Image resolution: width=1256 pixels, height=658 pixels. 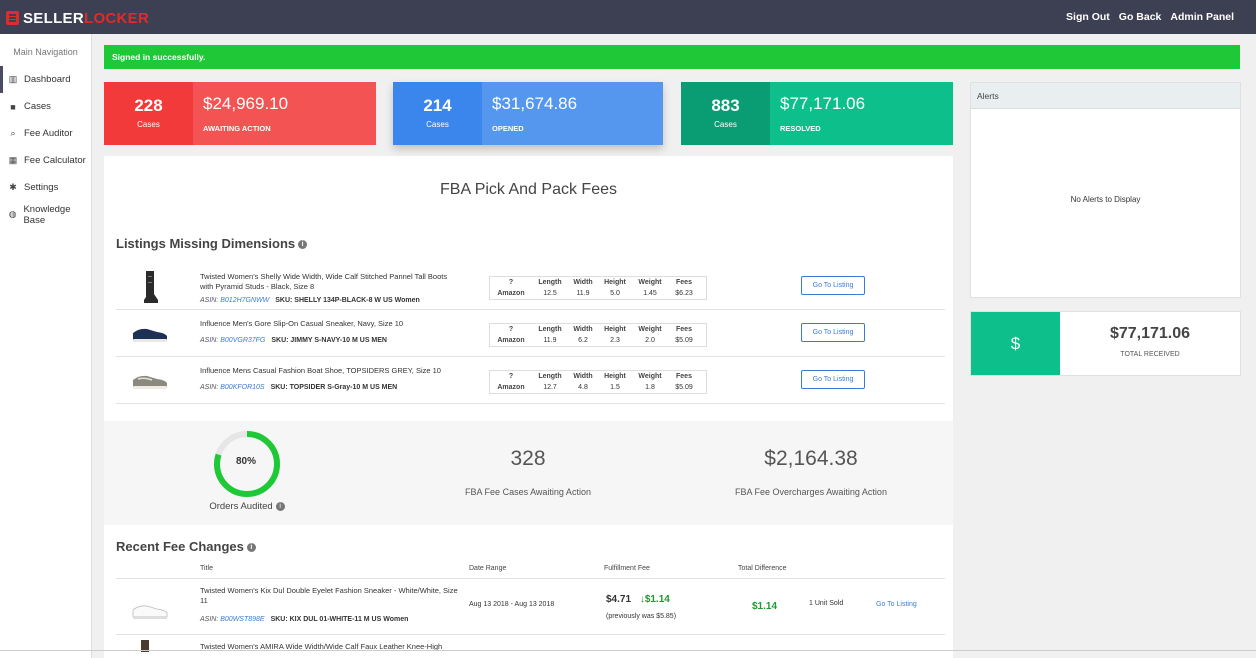 I want to click on col-date-range: Date Range, so click(x=488, y=568).